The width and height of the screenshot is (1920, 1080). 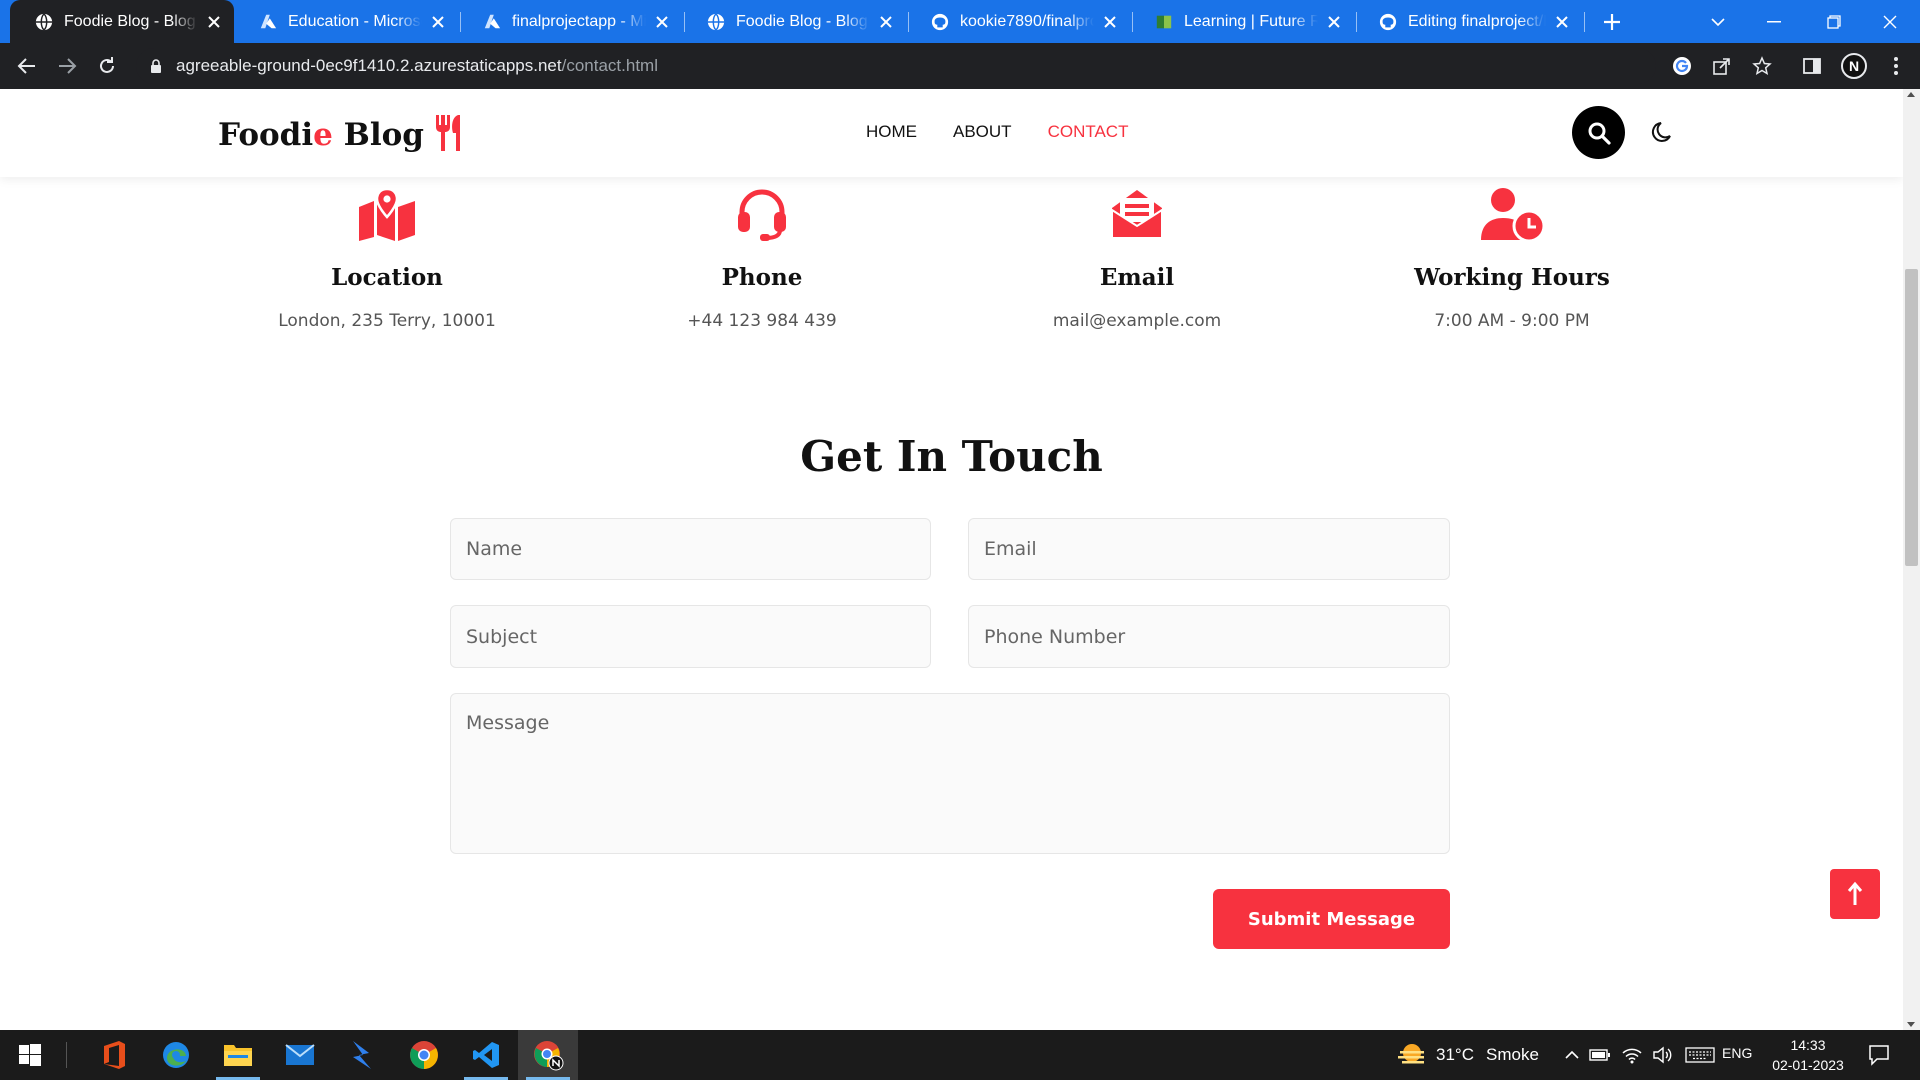 I want to click on close-window-button, so click(x=1890, y=21).